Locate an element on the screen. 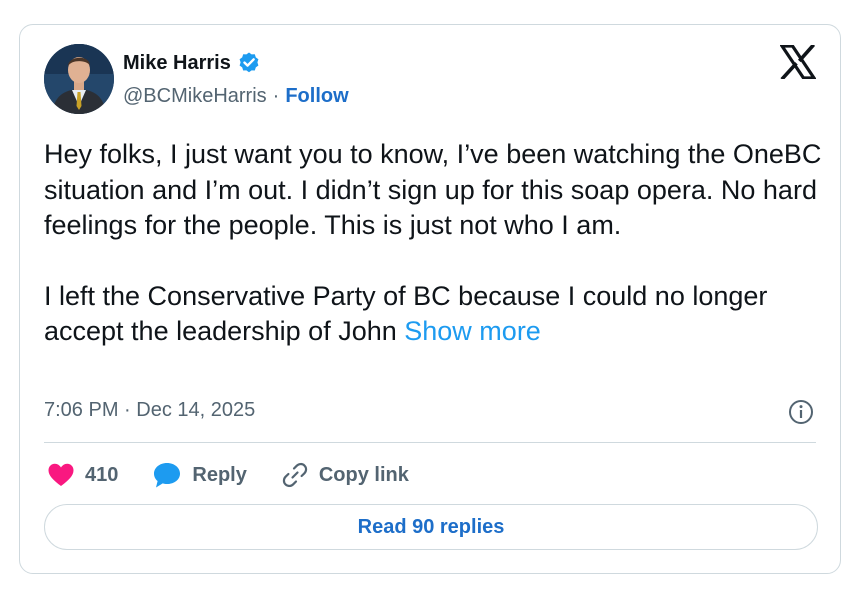 This screenshot has height=590, width=863. handle-row: @BCMikeHarris · Follow is located at coordinates (236, 96).